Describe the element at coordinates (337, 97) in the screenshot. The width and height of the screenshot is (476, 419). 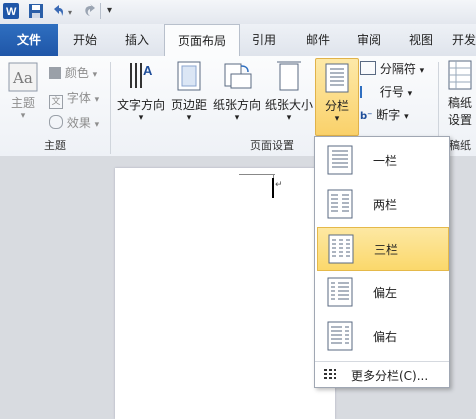
I see `columns-button: 分栏 ▾` at that location.